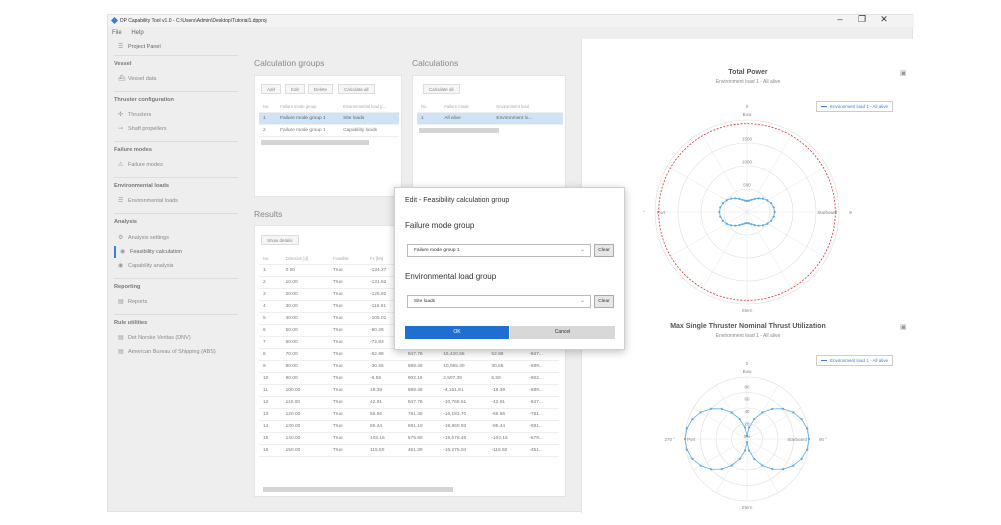 Image resolution: width=1001 pixels, height=525 pixels. What do you see at coordinates (840, 19) in the screenshot?
I see `minimize-icon: –` at bounding box center [840, 19].